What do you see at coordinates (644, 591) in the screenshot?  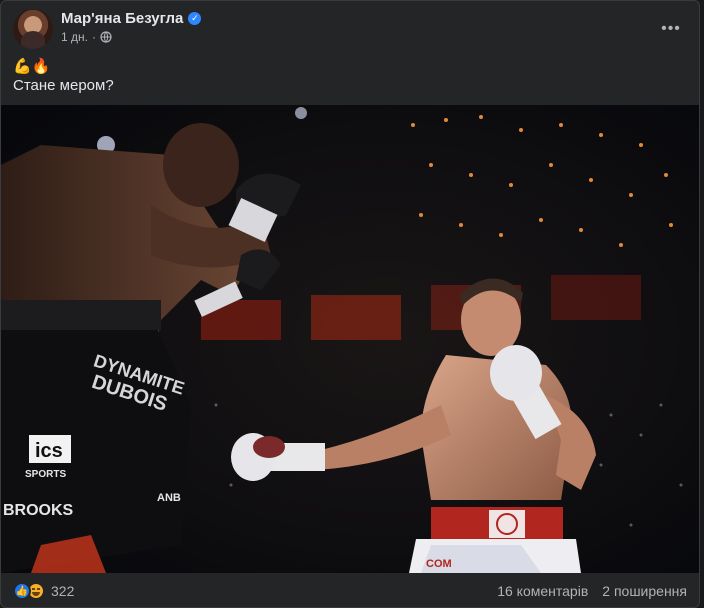 I see `shares-count-link: 2 поширення` at bounding box center [644, 591].